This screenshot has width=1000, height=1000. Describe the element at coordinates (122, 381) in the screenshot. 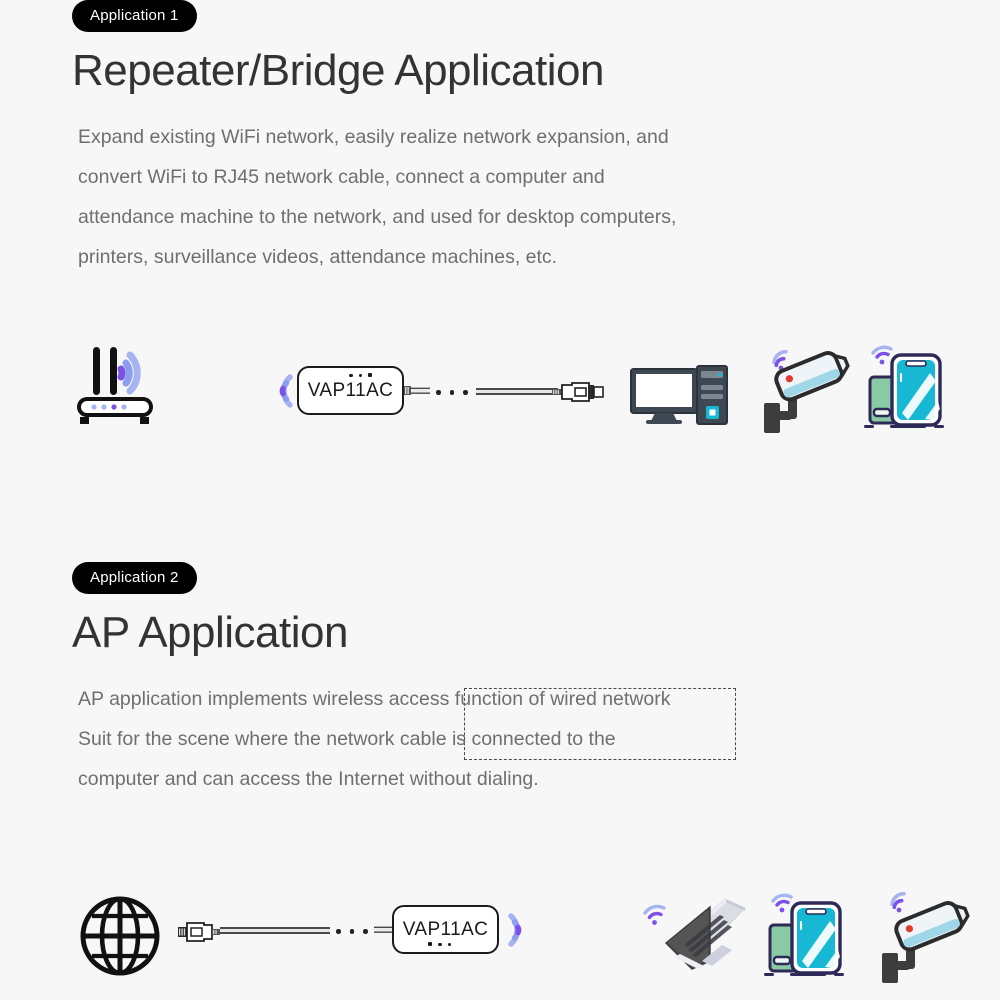

I see `wifi-router-icon` at that location.